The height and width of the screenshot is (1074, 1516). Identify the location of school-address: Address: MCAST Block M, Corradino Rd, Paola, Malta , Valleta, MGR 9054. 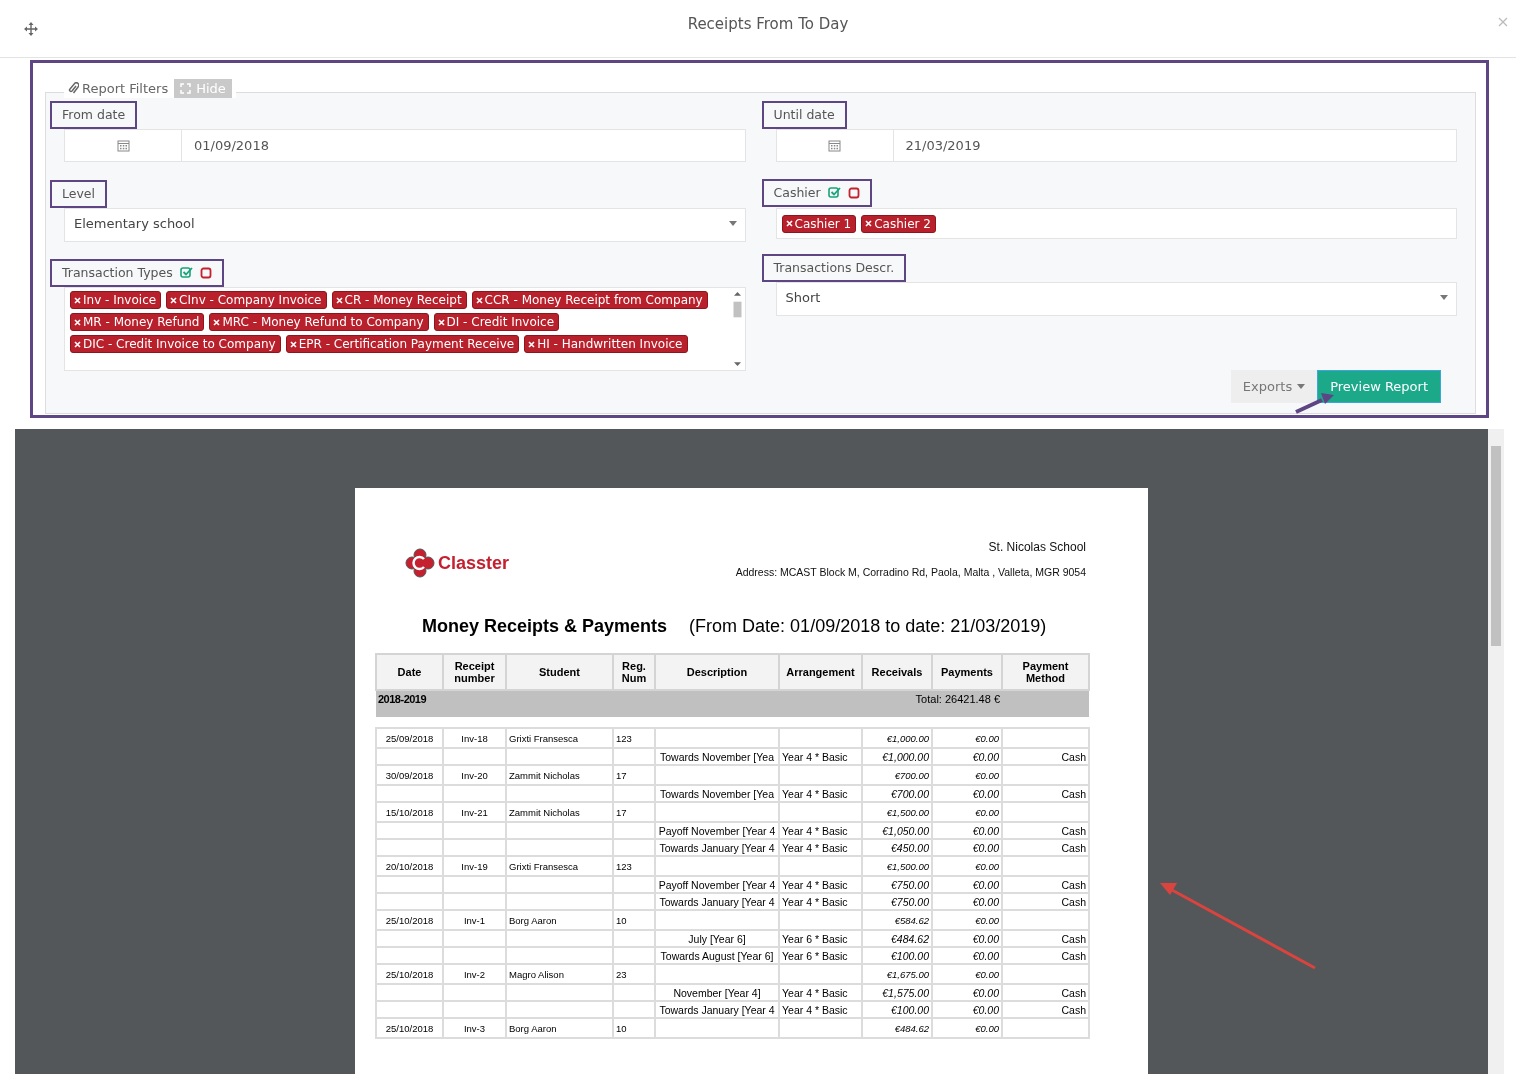
(910, 572).